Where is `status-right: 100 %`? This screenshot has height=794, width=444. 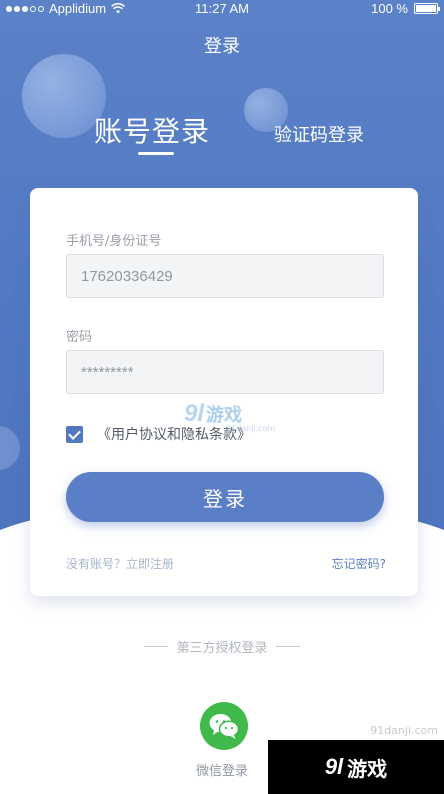 status-right: 100 % is located at coordinates (405, 8).